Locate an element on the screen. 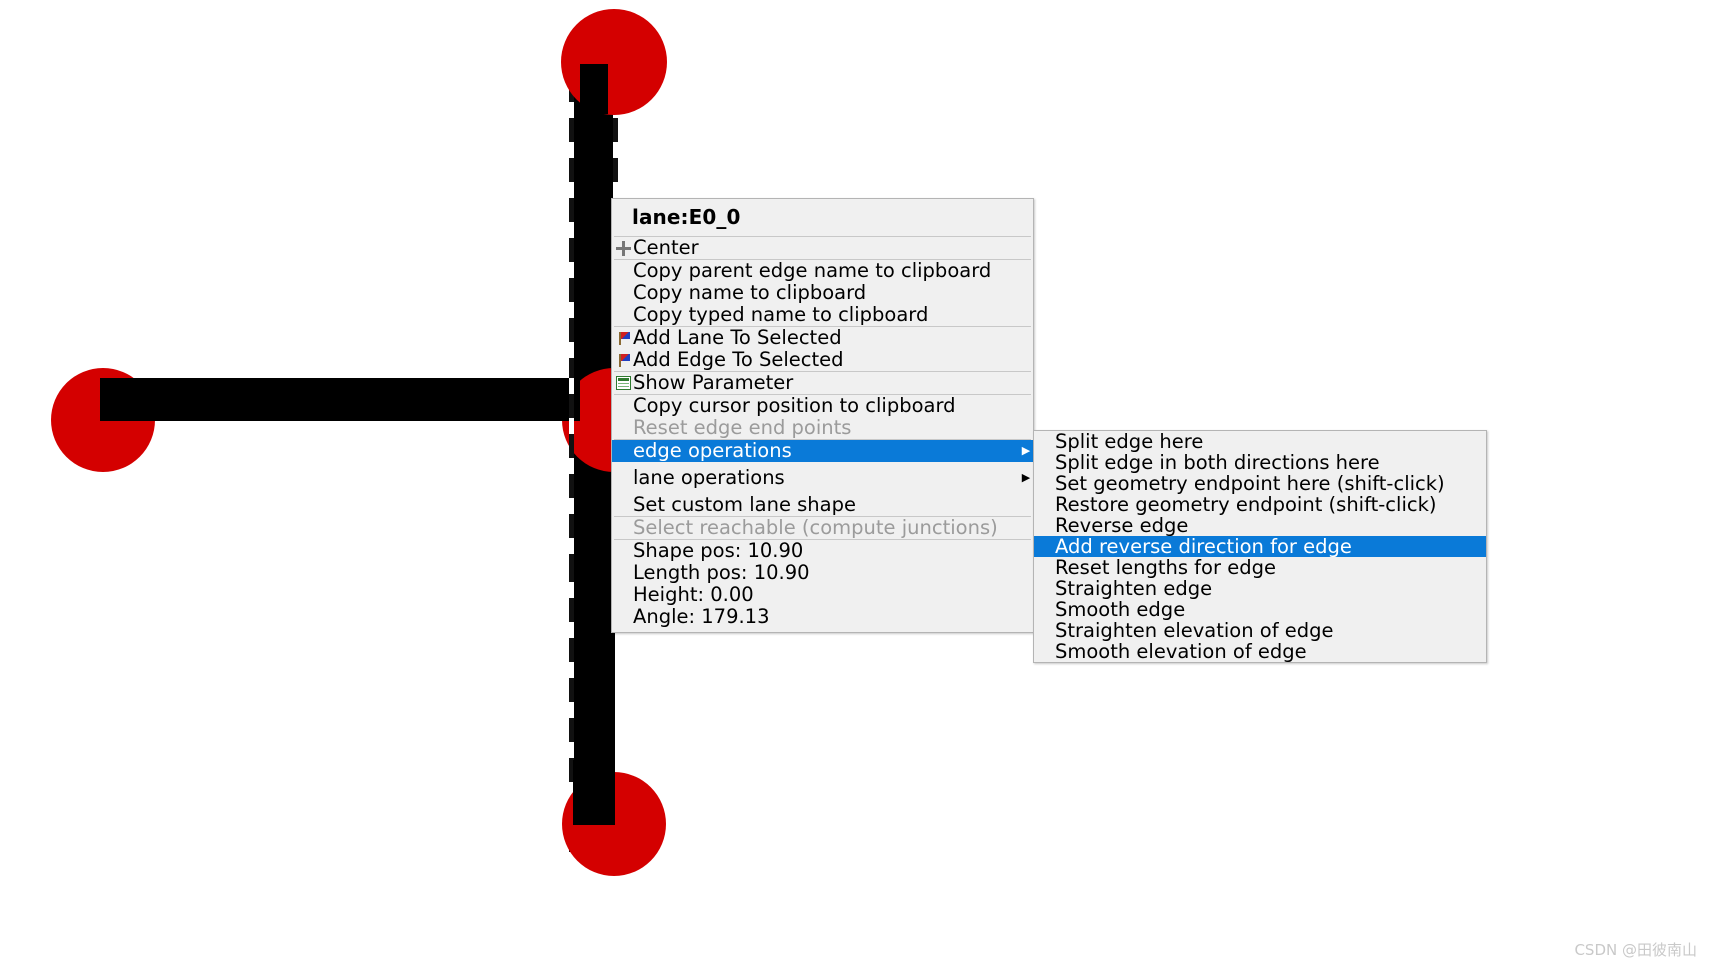  menu-item-set-custom-lane-shape: Set custom lane shape is located at coordinates (822, 505).